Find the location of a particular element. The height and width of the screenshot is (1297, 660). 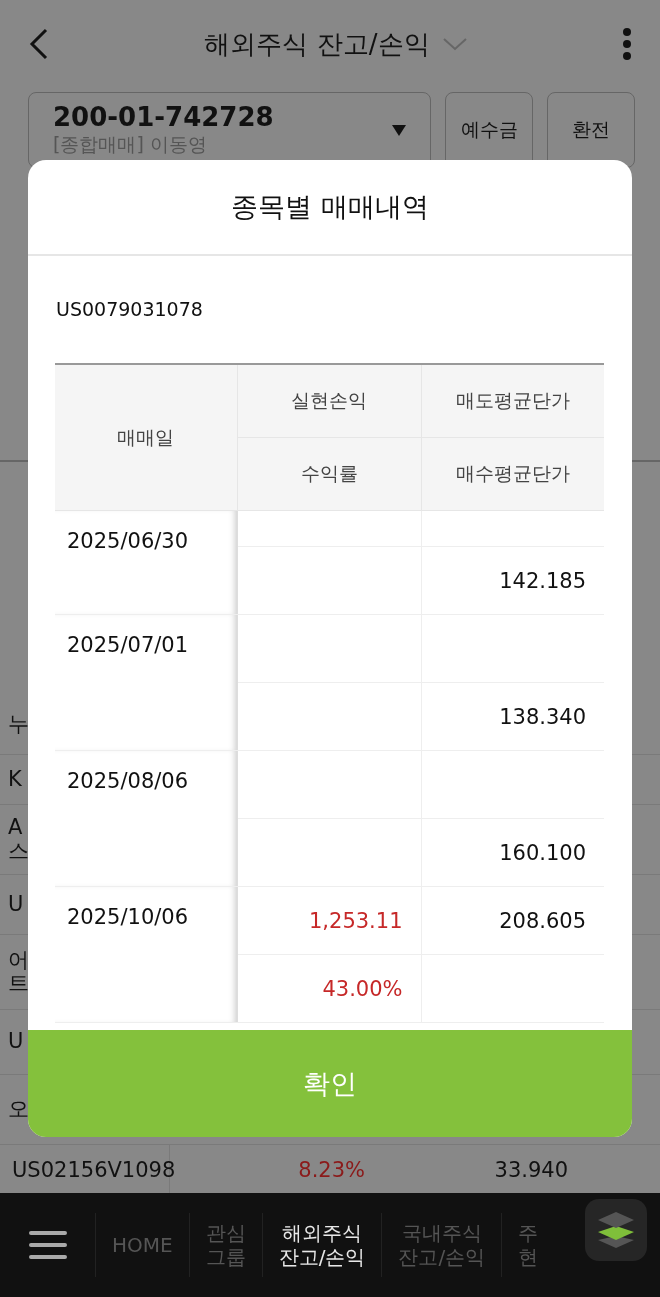

more-icon is located at coordinates (627, 44).